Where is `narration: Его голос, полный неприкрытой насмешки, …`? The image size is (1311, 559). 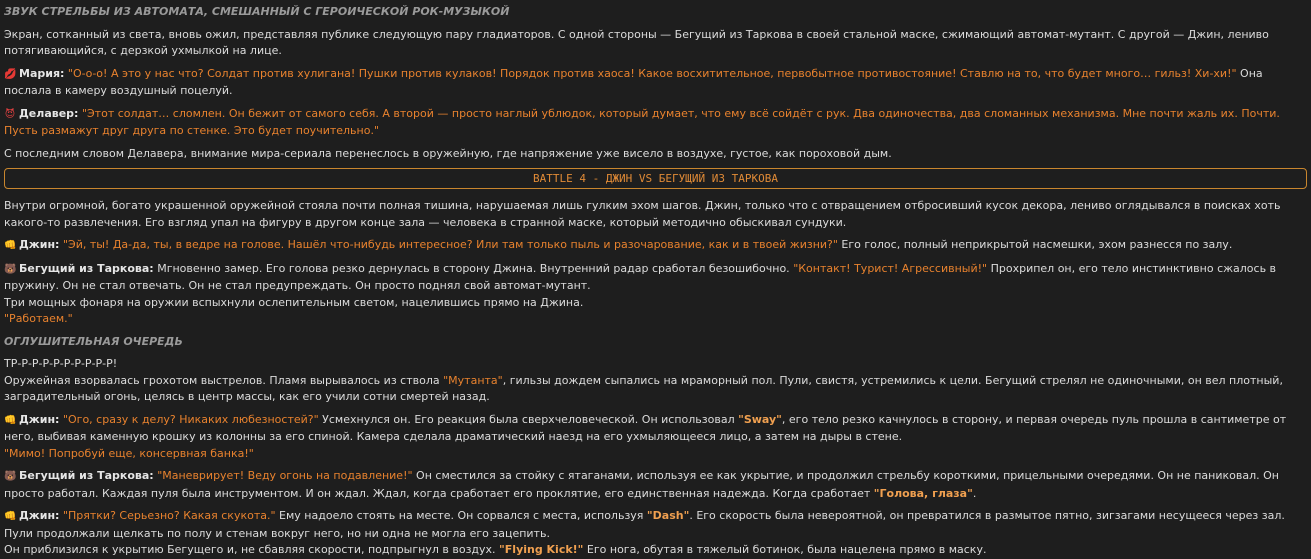
narration: Его голос, полный неприкрытой насмешки, … is located at coordinates (1035, 244).